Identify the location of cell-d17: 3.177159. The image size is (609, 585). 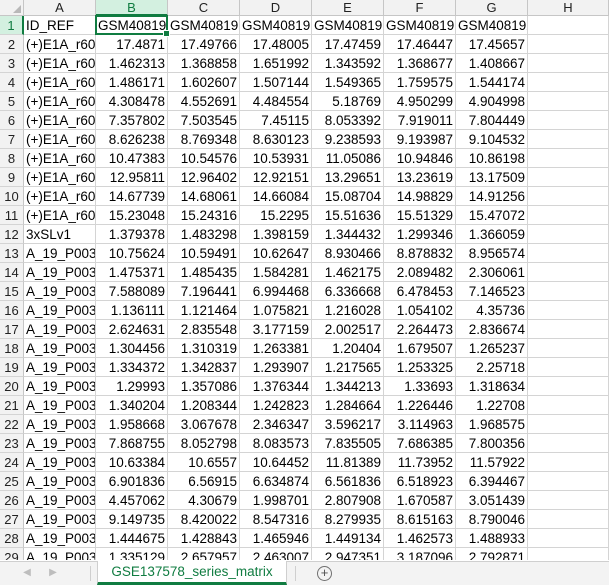
(276, 329).